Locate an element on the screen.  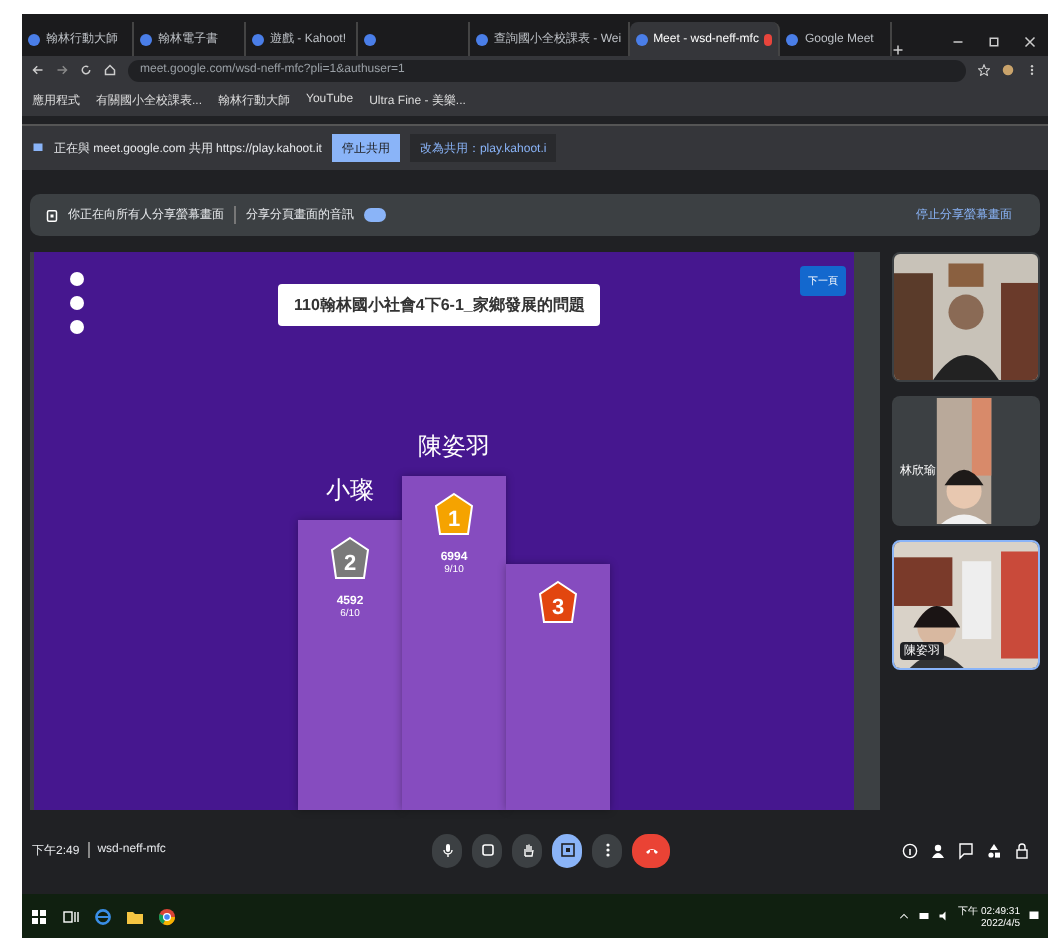
hand-button is located at coordinates (527, 850).